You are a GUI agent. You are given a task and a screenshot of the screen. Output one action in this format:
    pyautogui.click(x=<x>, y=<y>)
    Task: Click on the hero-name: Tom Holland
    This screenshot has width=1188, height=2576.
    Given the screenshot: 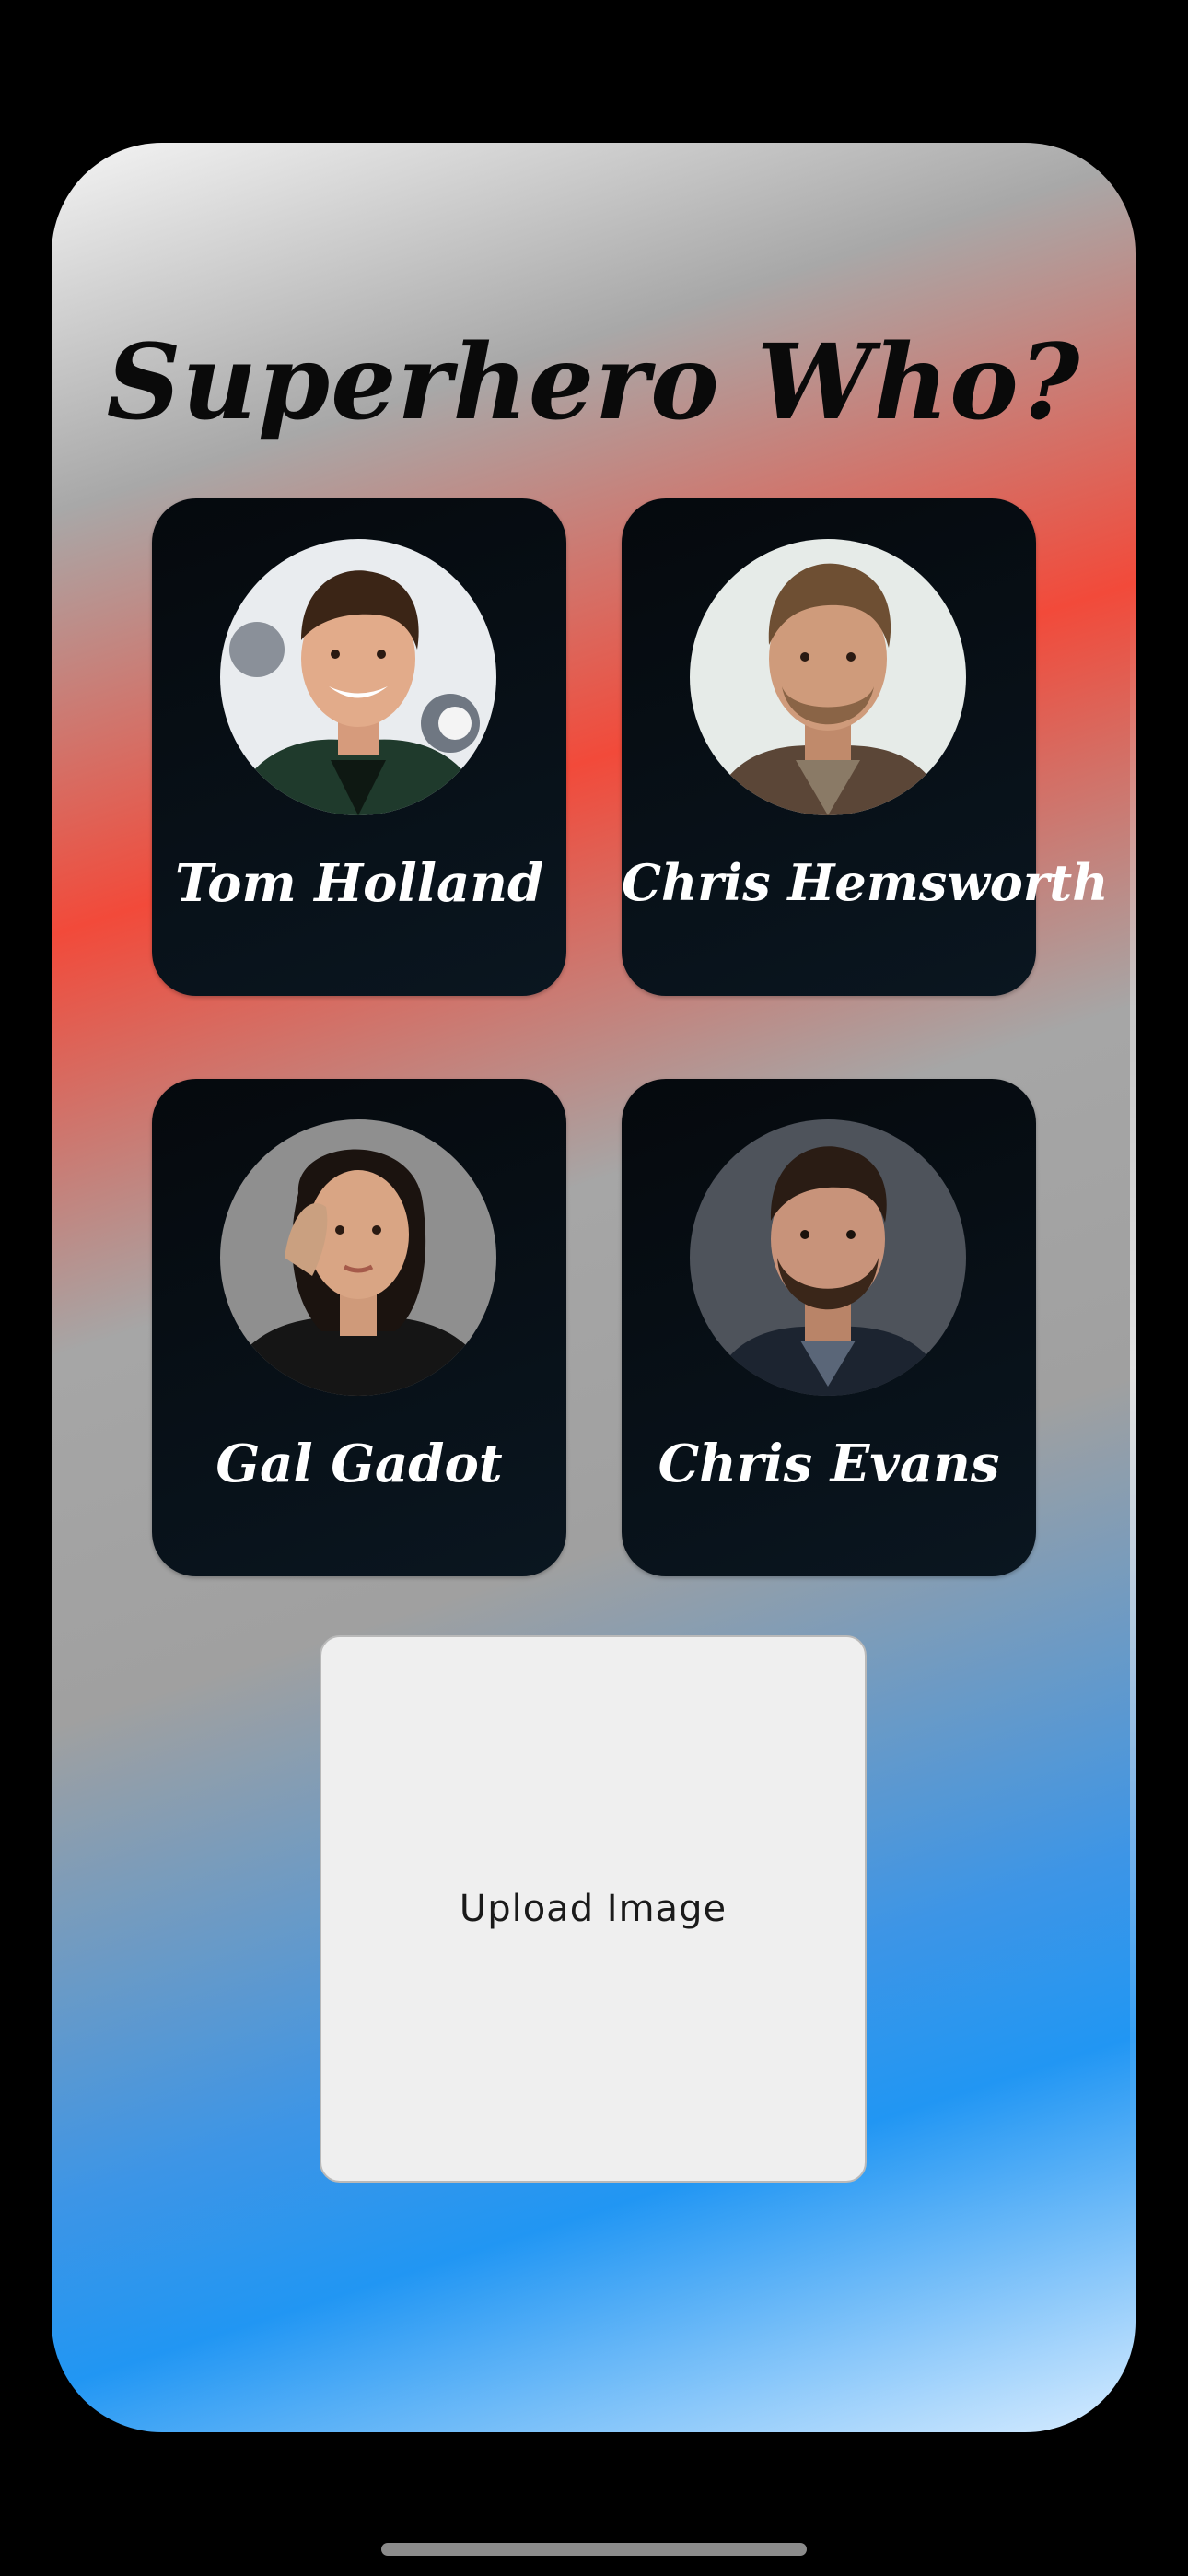 What is the action you would take?
    pyautogui.click(x=359, y=883)
    